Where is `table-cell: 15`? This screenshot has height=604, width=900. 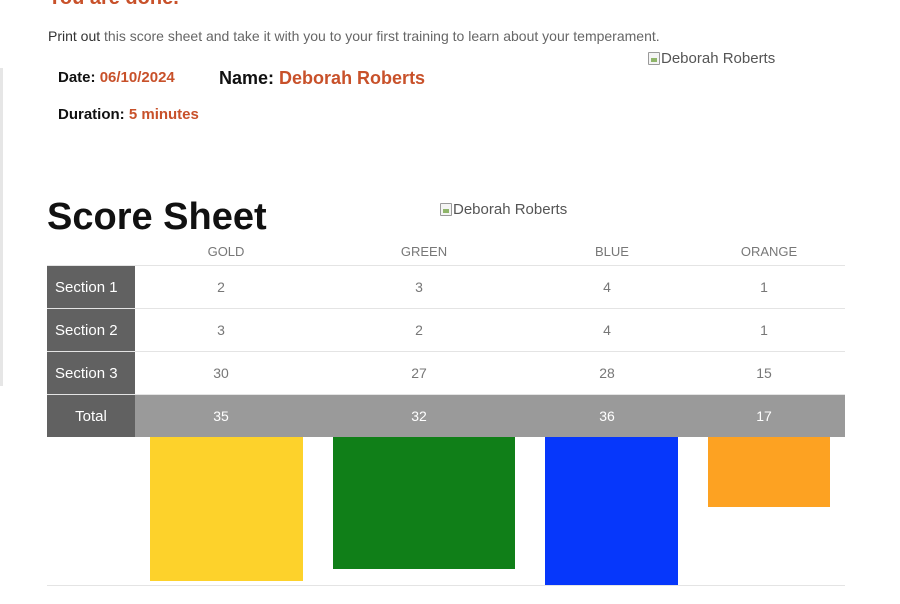 table-cell: 15 is located at coordinates (764, 373).